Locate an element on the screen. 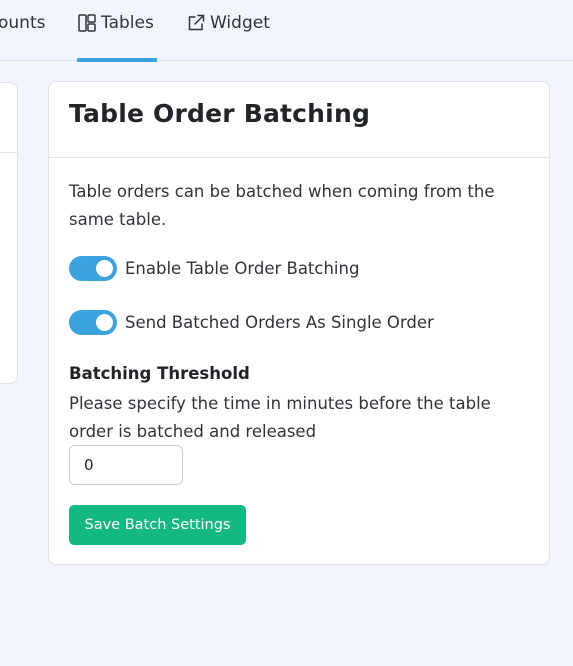 The width and height of the screenshot is (573, 666). single-order-row: Send Batched Orders As Single Order is located at coordinates (251, 322).